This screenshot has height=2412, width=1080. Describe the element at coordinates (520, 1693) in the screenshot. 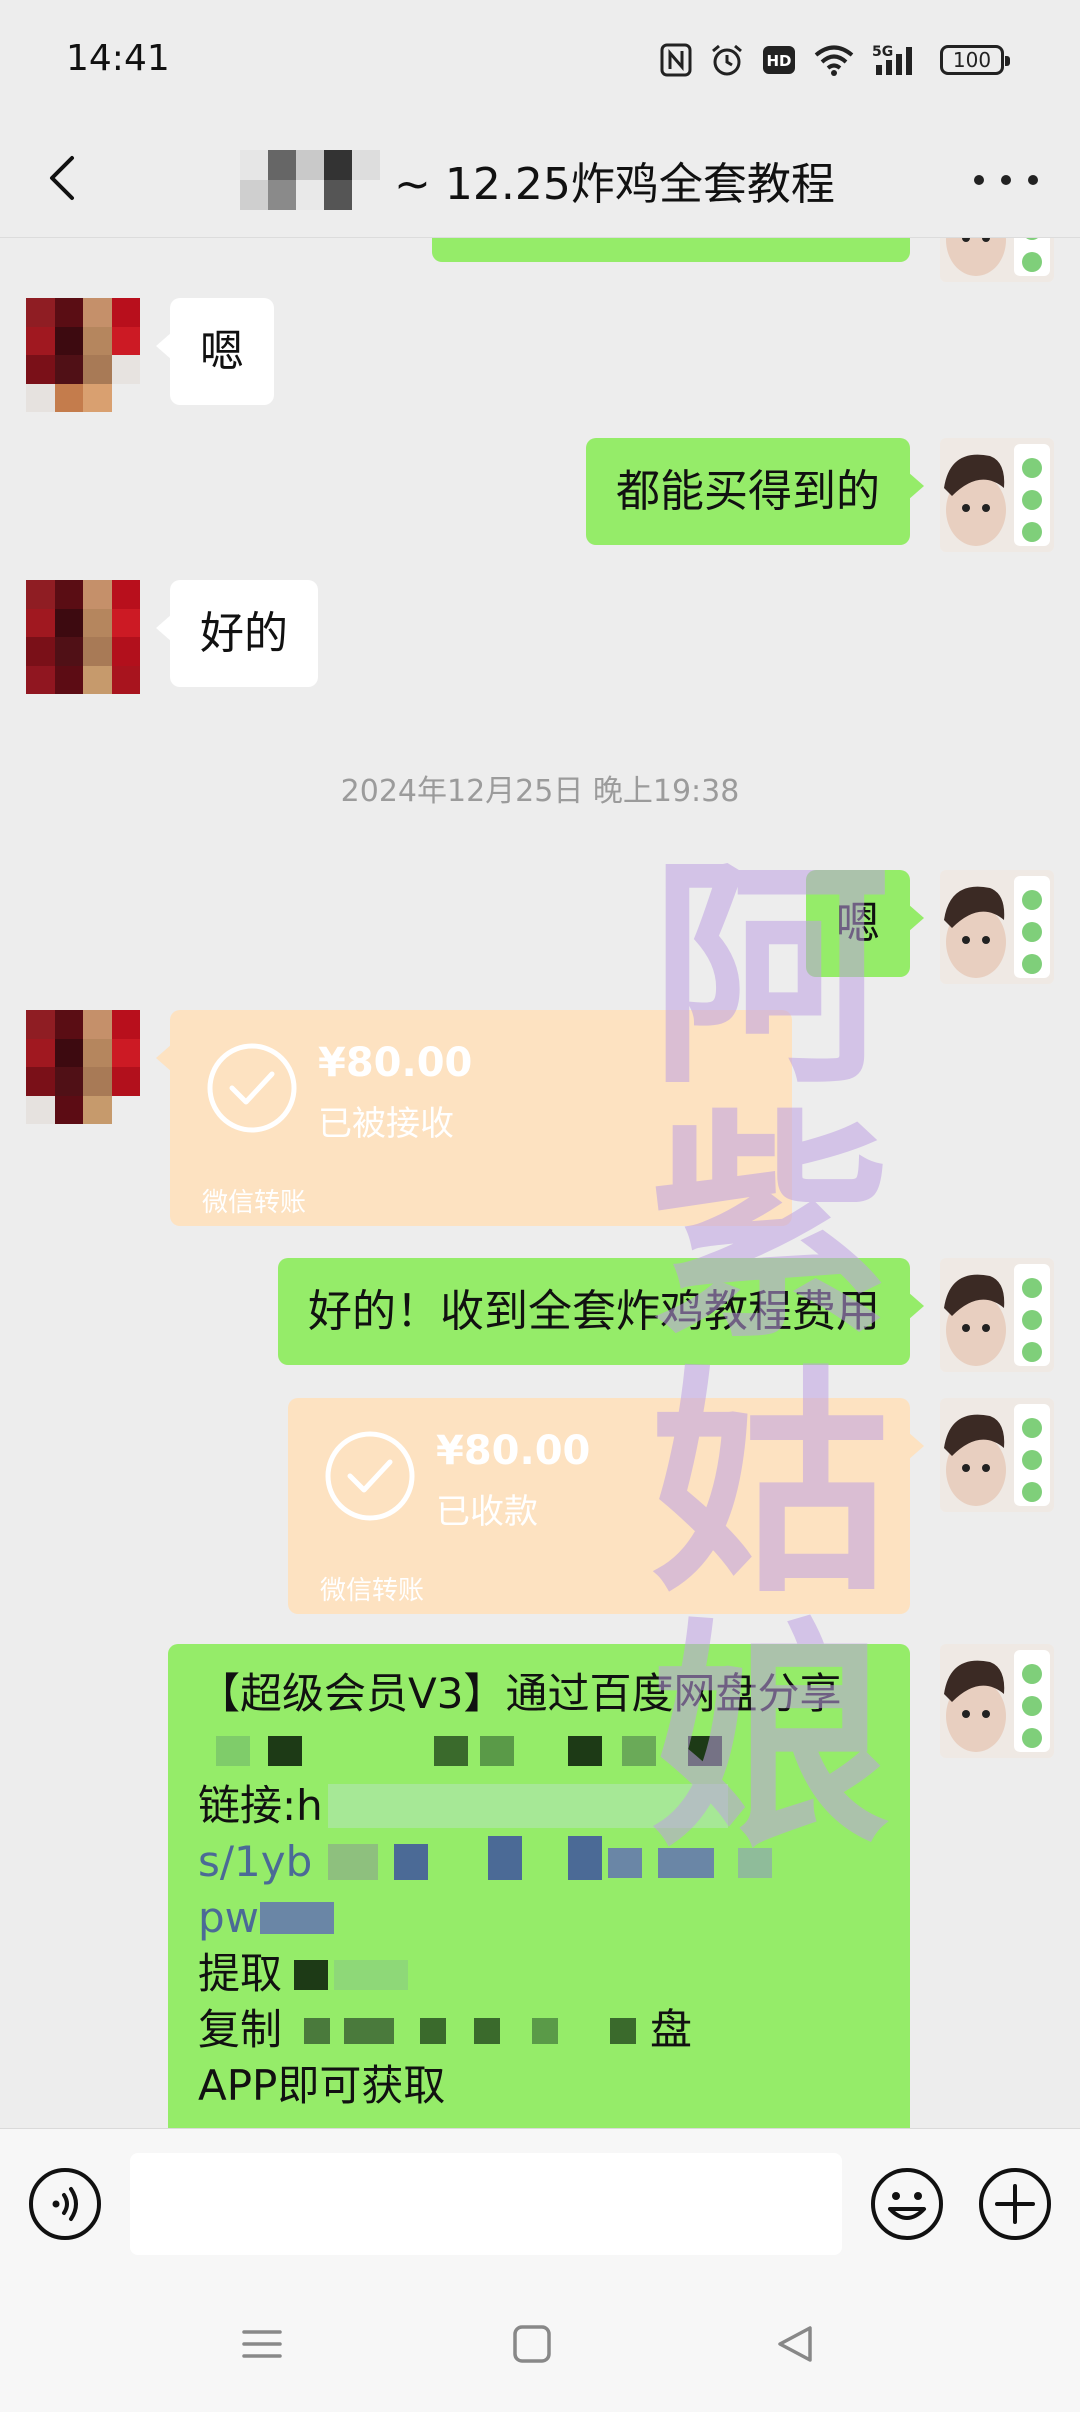

I see `share-line-title: 【超级会员V3】通过百度网盘分享` at that location.